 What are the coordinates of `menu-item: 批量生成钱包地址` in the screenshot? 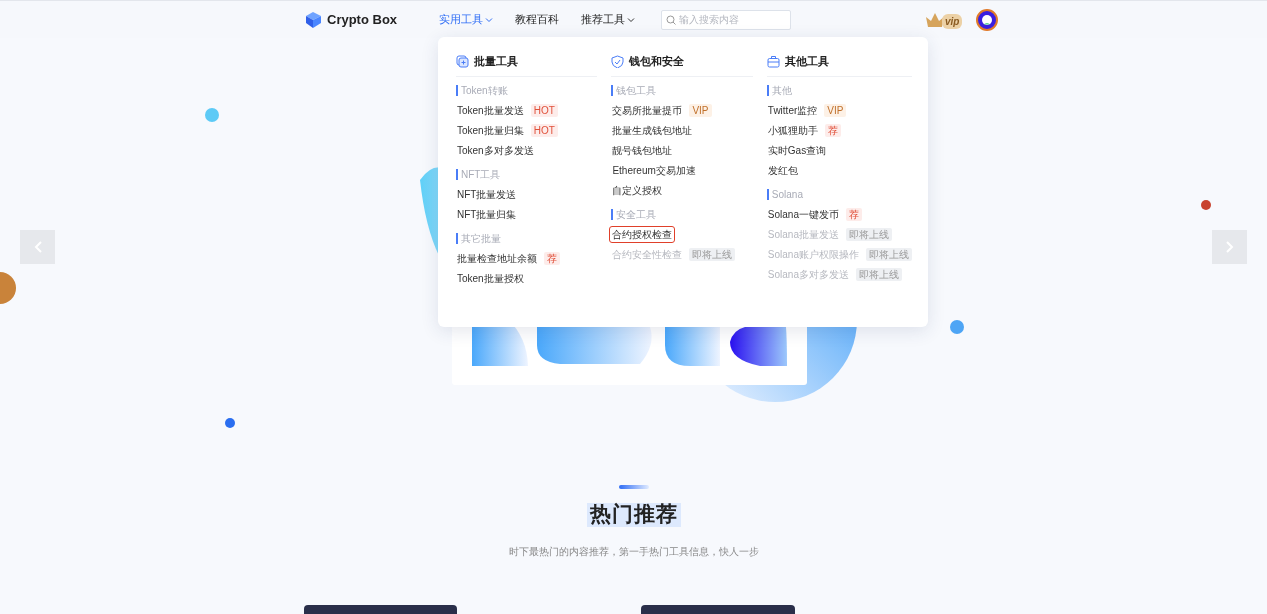 It's located at (652, 130).